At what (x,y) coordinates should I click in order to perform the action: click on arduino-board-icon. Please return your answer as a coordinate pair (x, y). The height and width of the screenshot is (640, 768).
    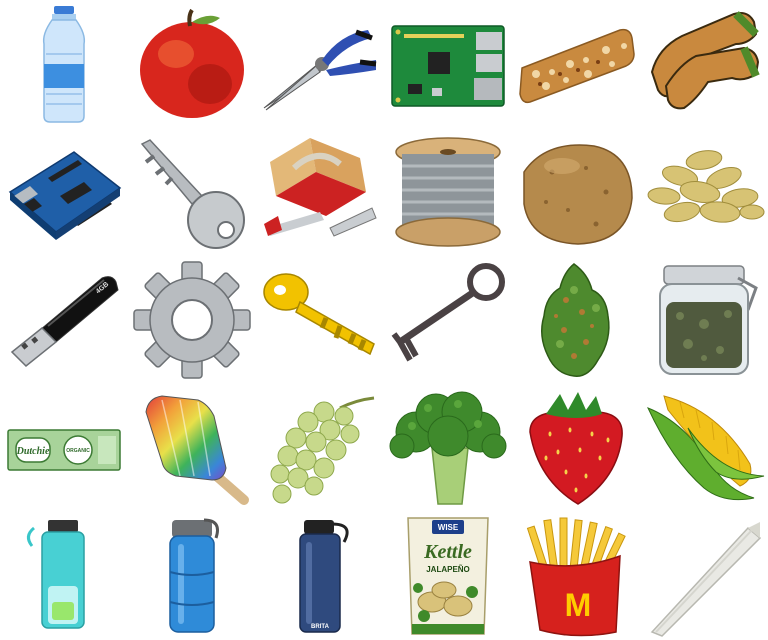
    Looking at the image, I should click on (64, 192).